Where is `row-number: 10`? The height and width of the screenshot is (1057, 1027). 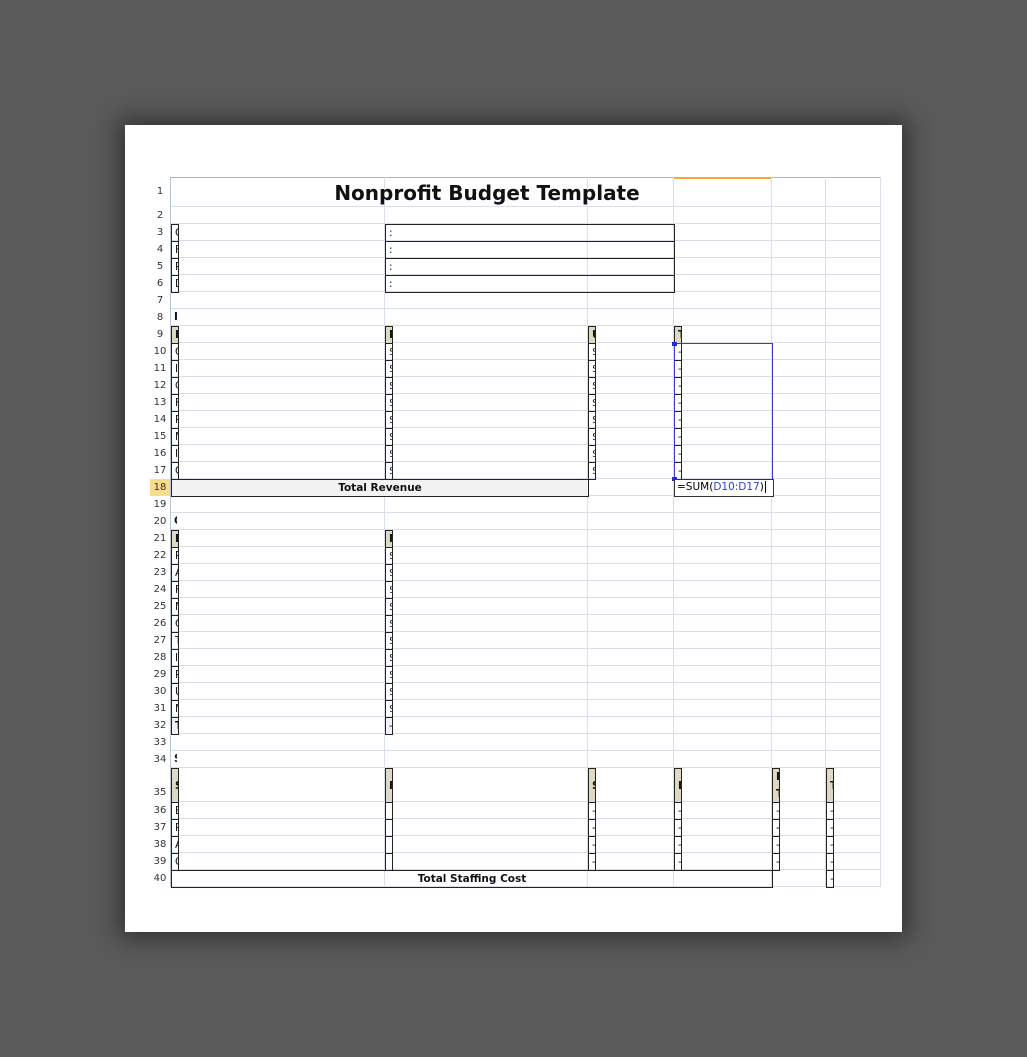
row-number: 10 is located at coordinates (160, 351).